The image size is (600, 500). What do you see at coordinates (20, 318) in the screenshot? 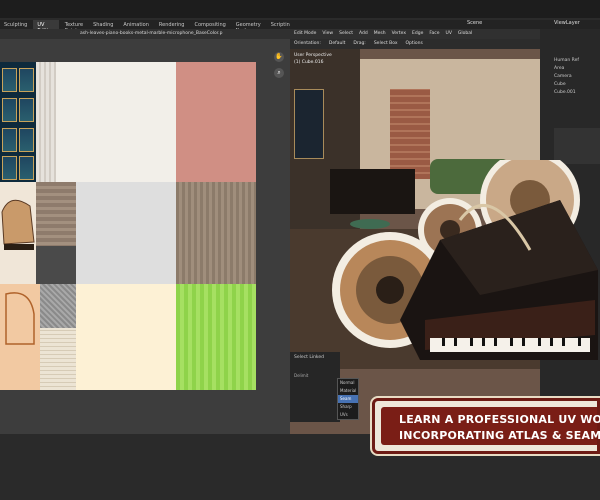
I see `piano-outline-image` at bounding box center [20, 318].